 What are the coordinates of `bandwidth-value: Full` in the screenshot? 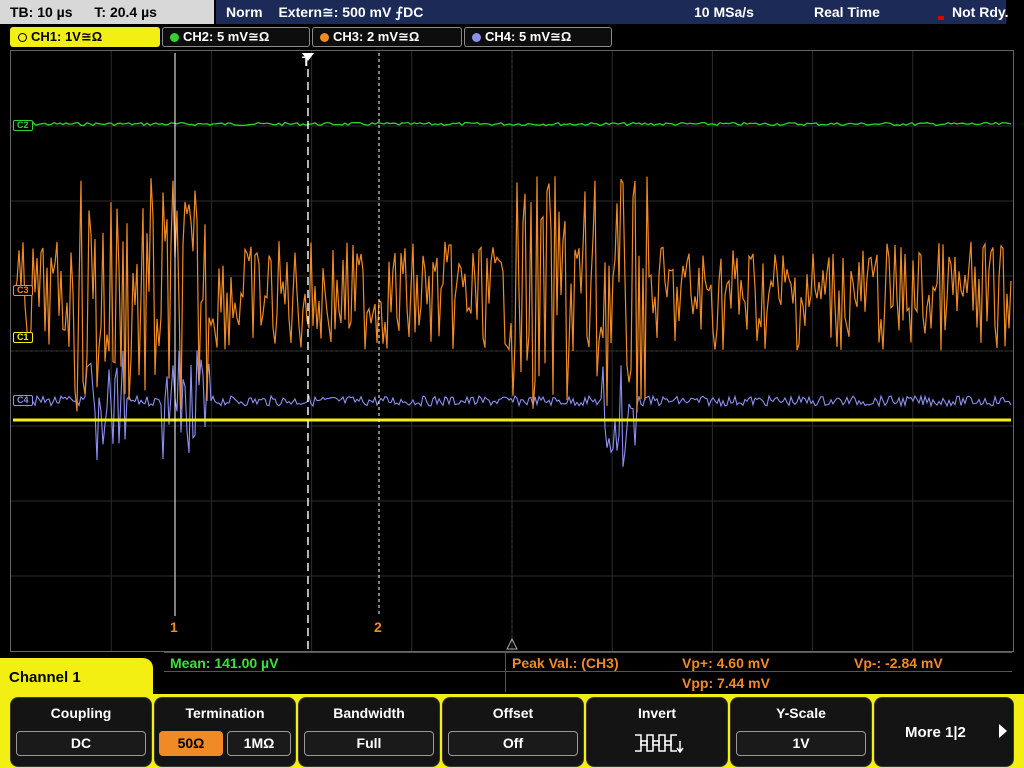 It's located at (369, 743).